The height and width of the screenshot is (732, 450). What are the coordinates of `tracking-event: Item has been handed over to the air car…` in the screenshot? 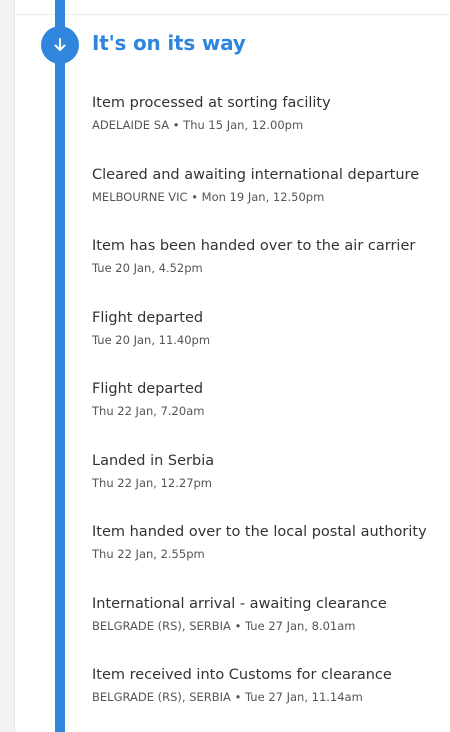 It's located at (267, 272).